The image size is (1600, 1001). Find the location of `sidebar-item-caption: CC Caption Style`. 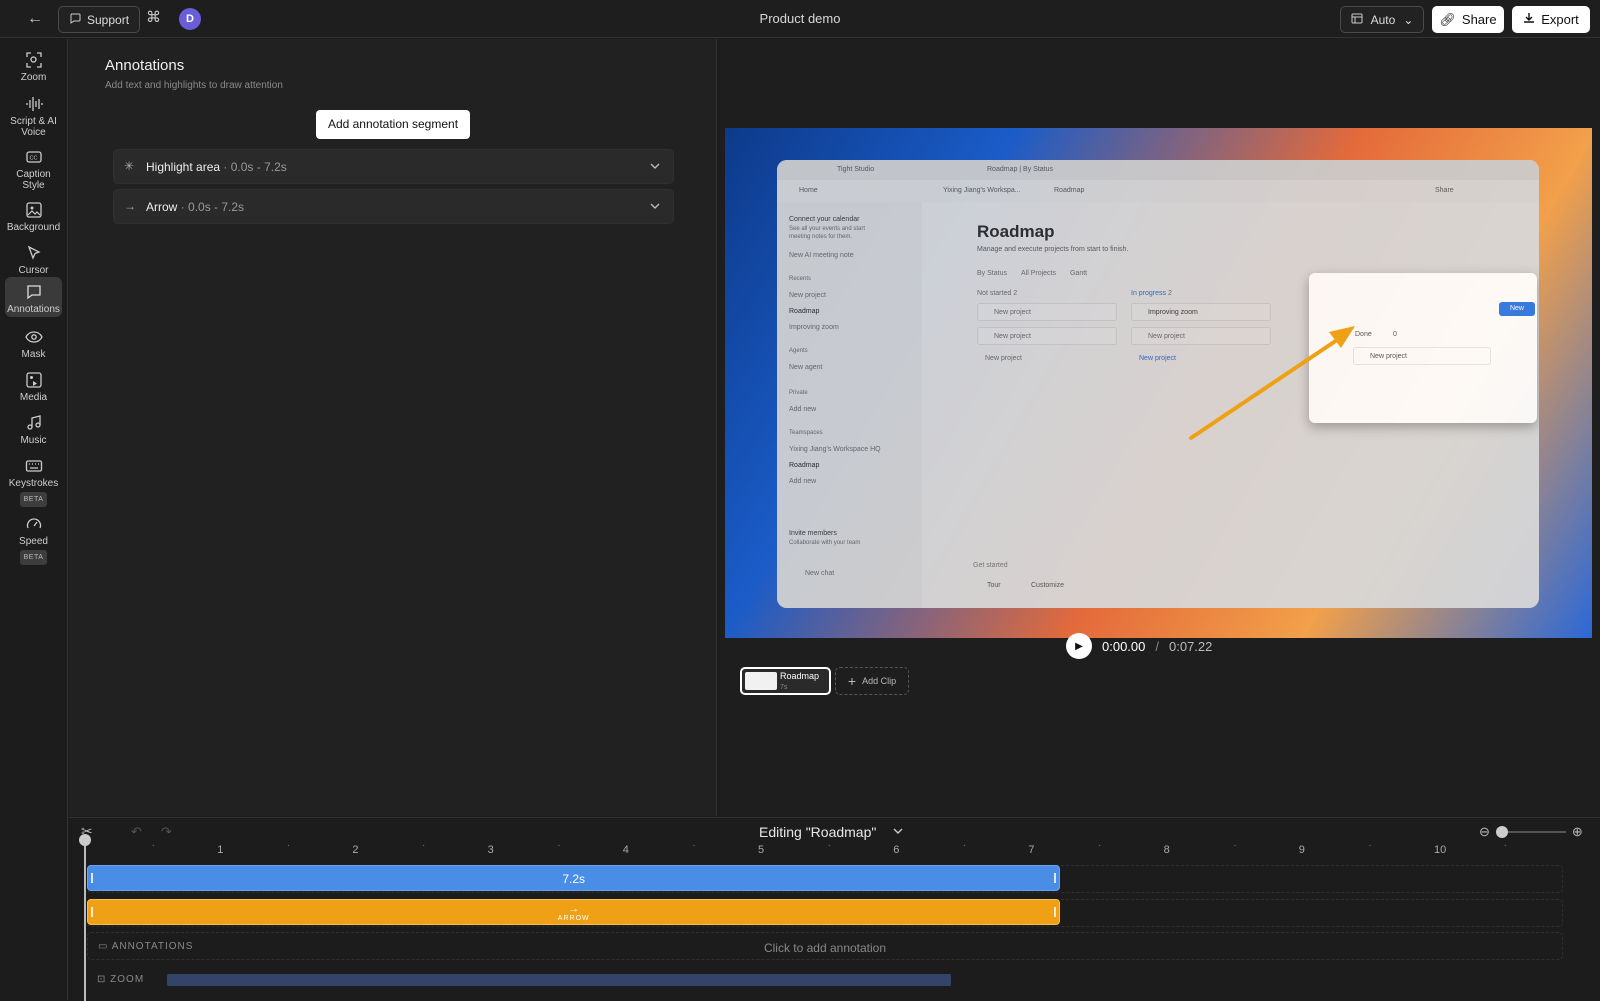

sidebar-item-caption: CC Caption Style is located at coordinates (33, 166).